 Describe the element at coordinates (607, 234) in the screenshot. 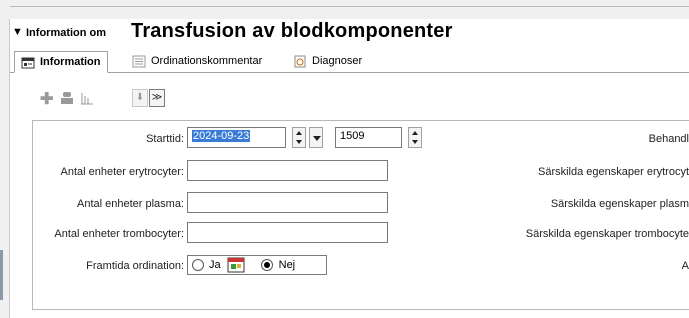

I see `trombocyt-properties-label: Särskilda egenskaper trombocyte` at that location.